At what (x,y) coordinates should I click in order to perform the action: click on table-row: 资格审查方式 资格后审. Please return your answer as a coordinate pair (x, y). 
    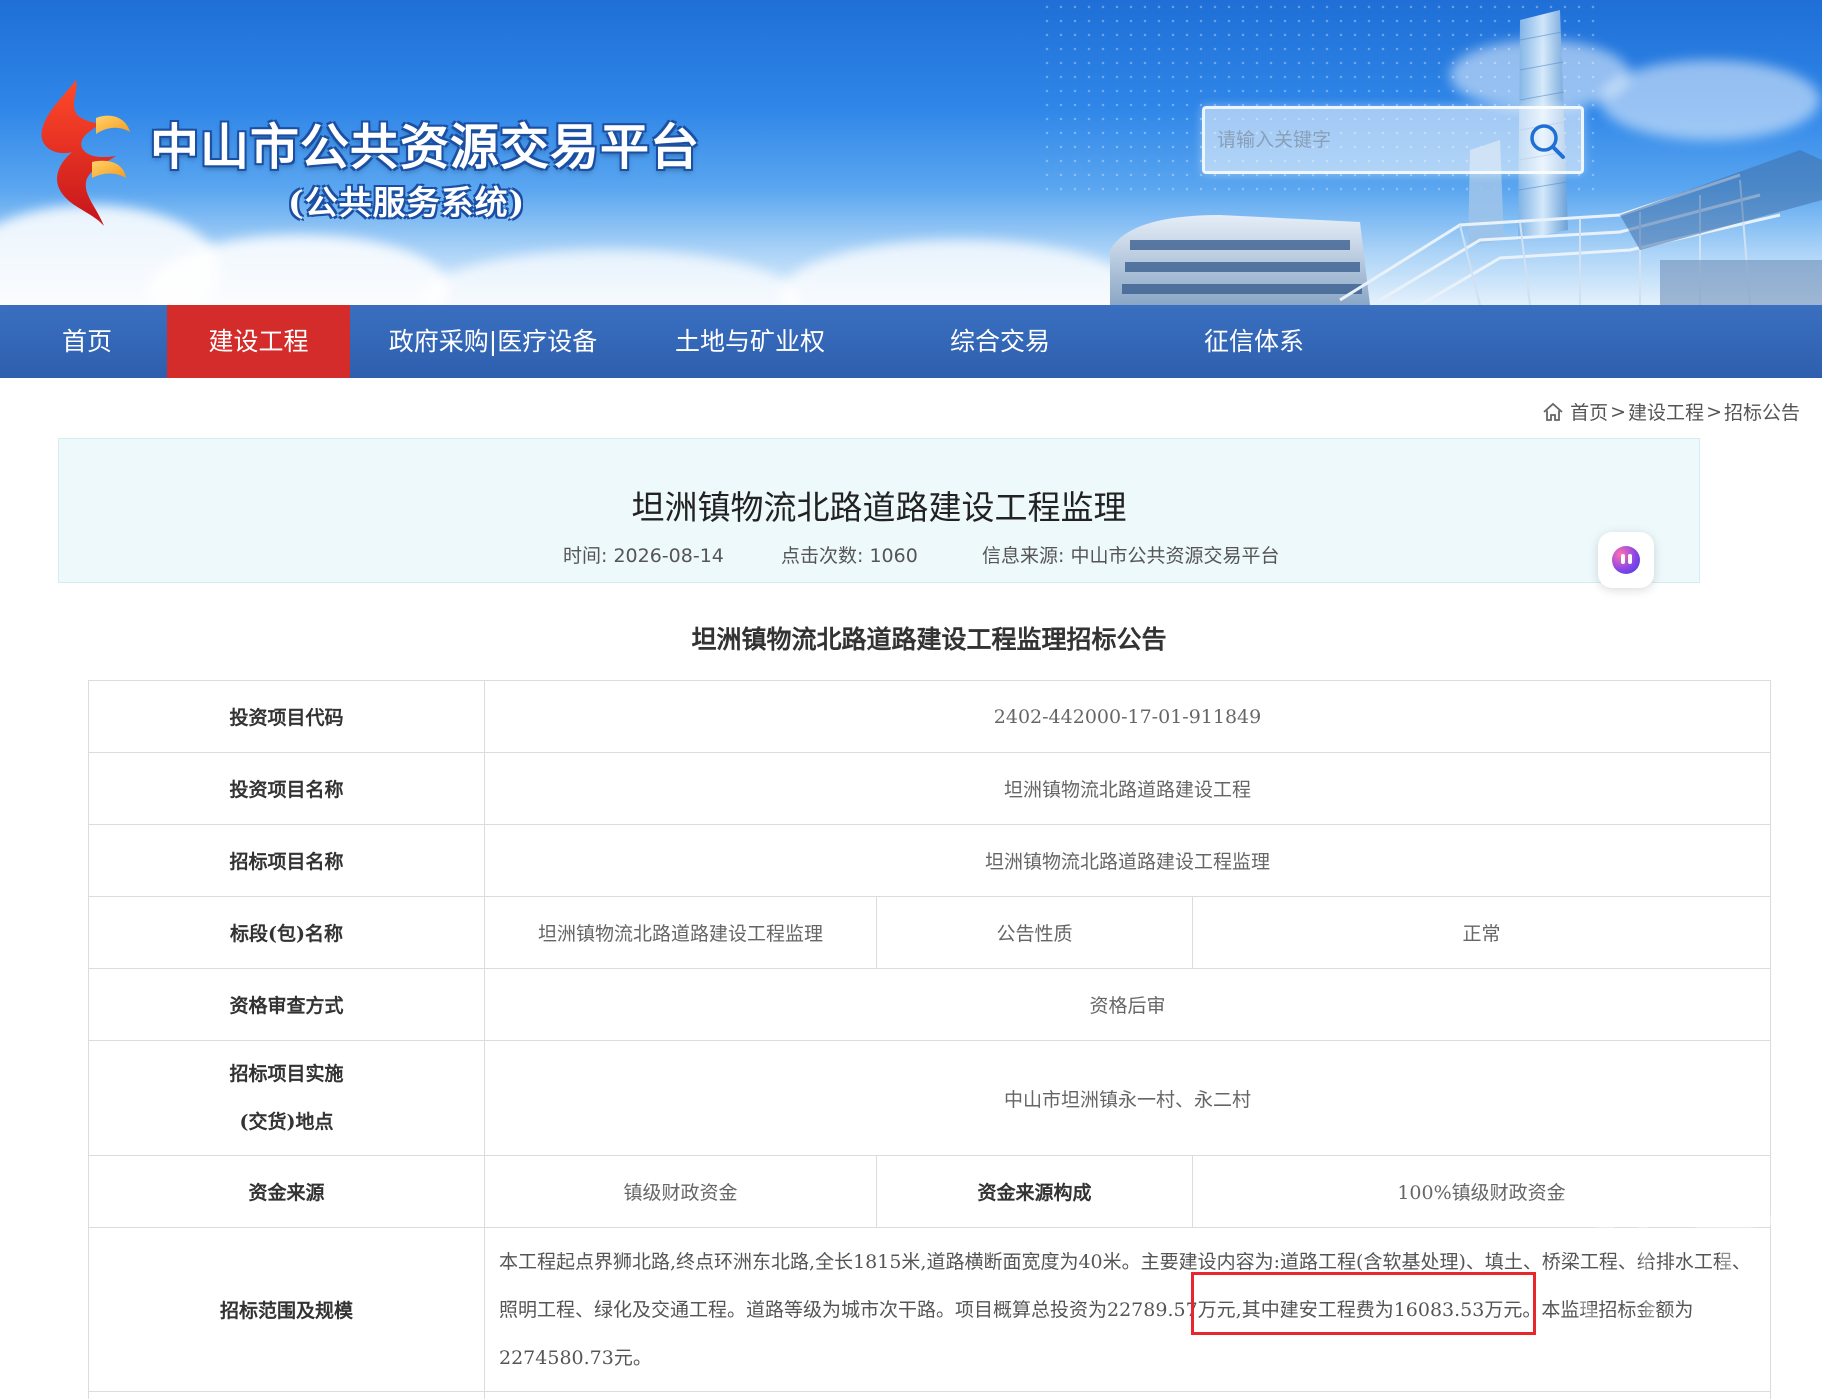
    Looking at the image, I should click on (930, 1004).